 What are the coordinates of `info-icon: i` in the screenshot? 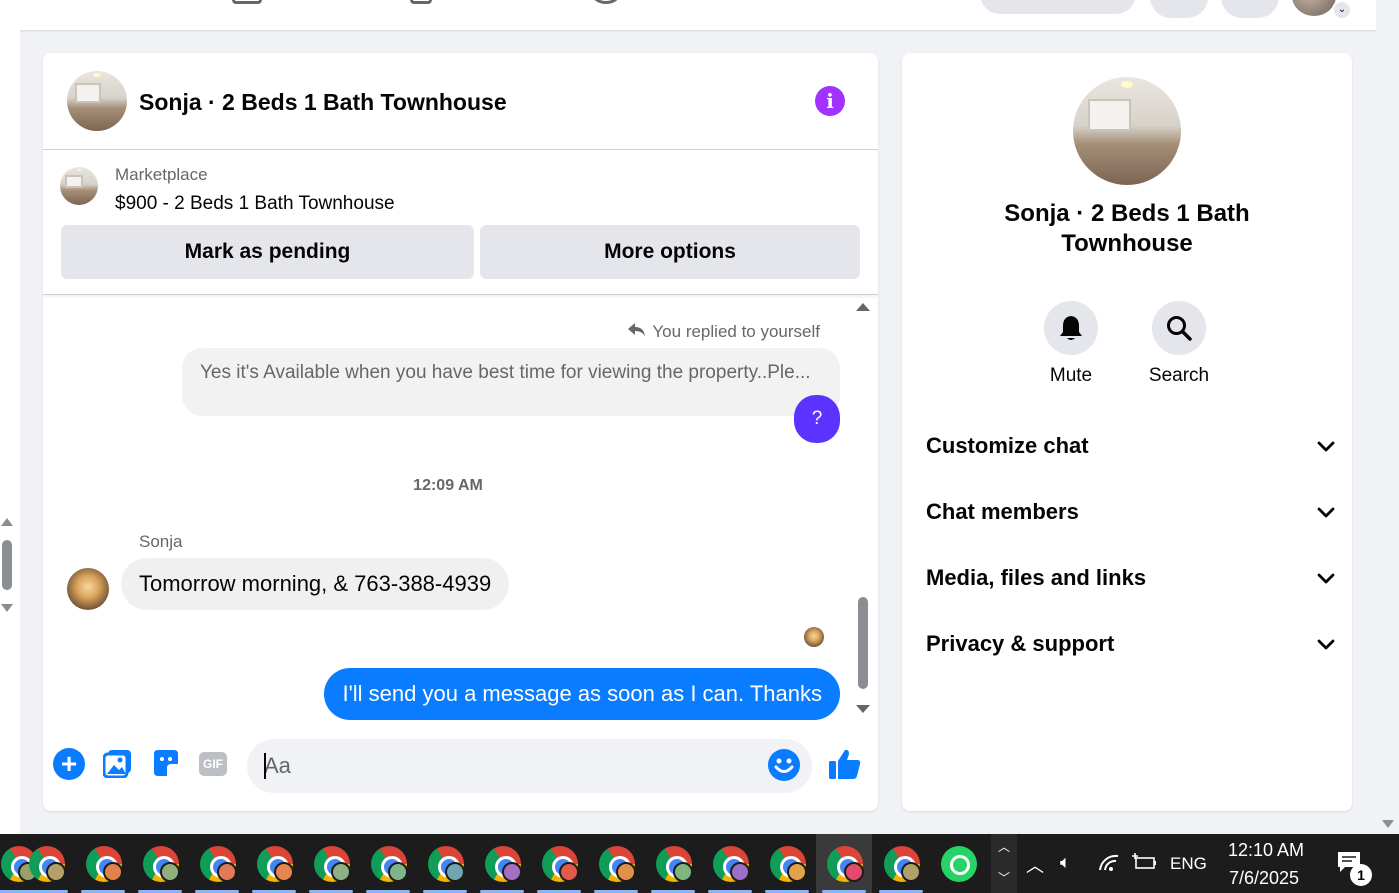 It's located at (830, 101).